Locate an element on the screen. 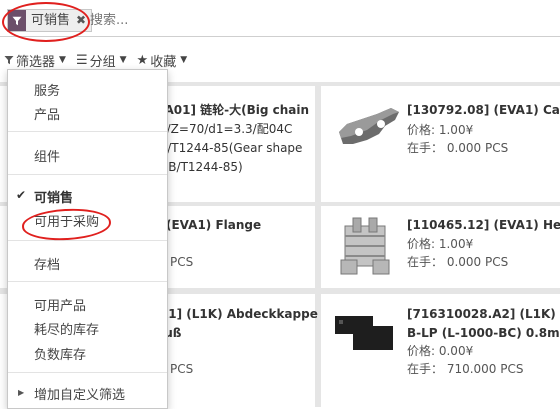 Image resolution: width=560 pixels, height=409 pixels. product-name: (EVA1) Flange is located at coordinates (214, 225).